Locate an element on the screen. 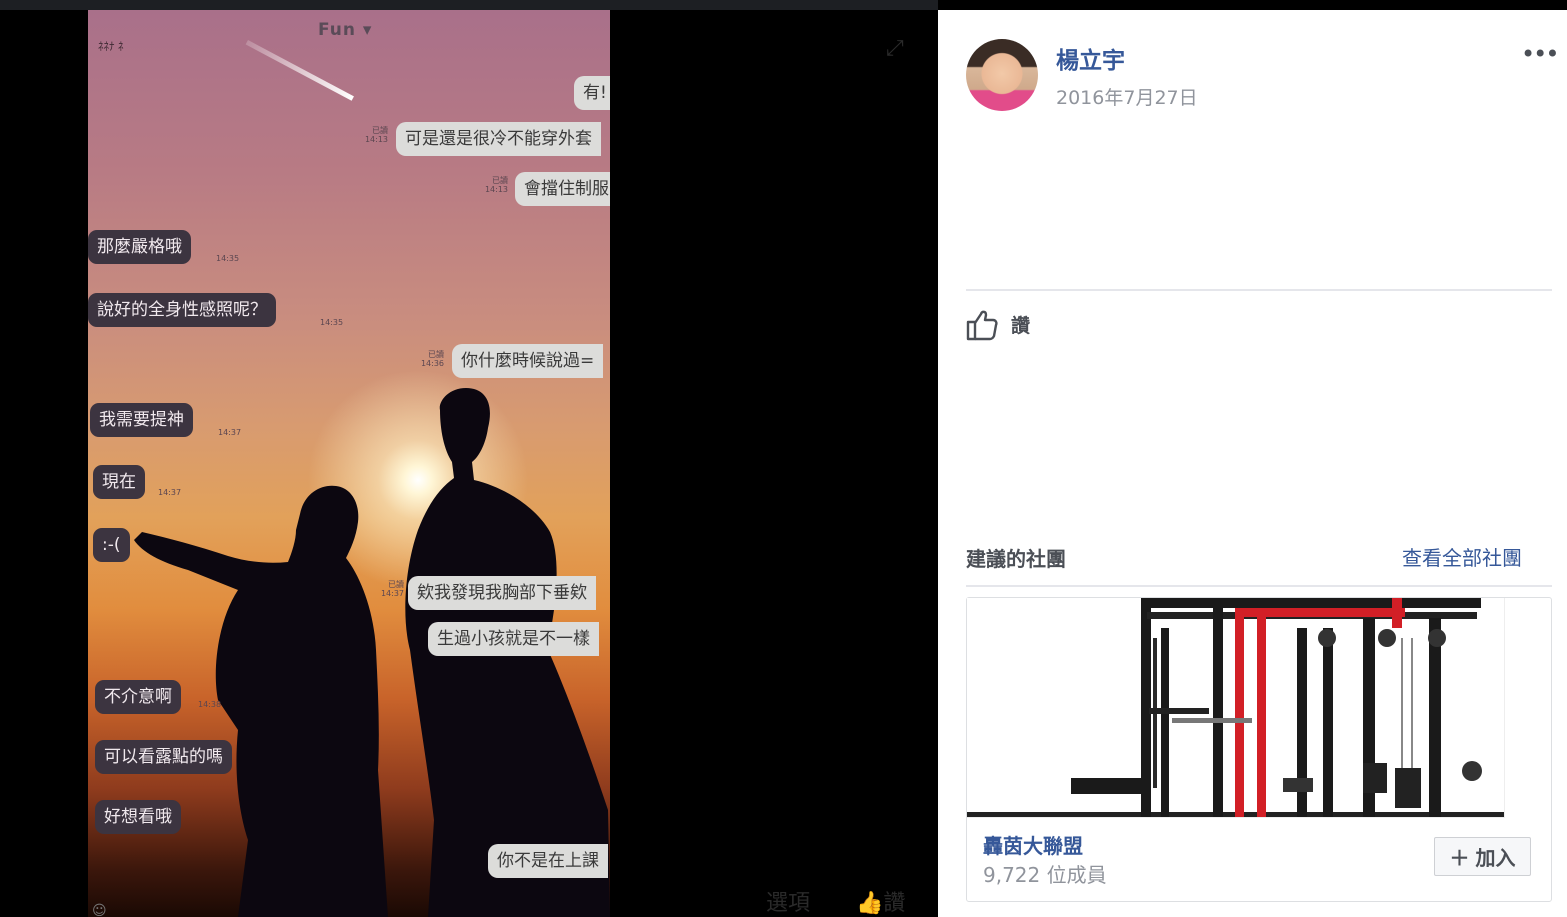 The height and width of the screenshot is (917, 1567). fullscreen-icon: ⤢ is located at coordinates (895, 48).